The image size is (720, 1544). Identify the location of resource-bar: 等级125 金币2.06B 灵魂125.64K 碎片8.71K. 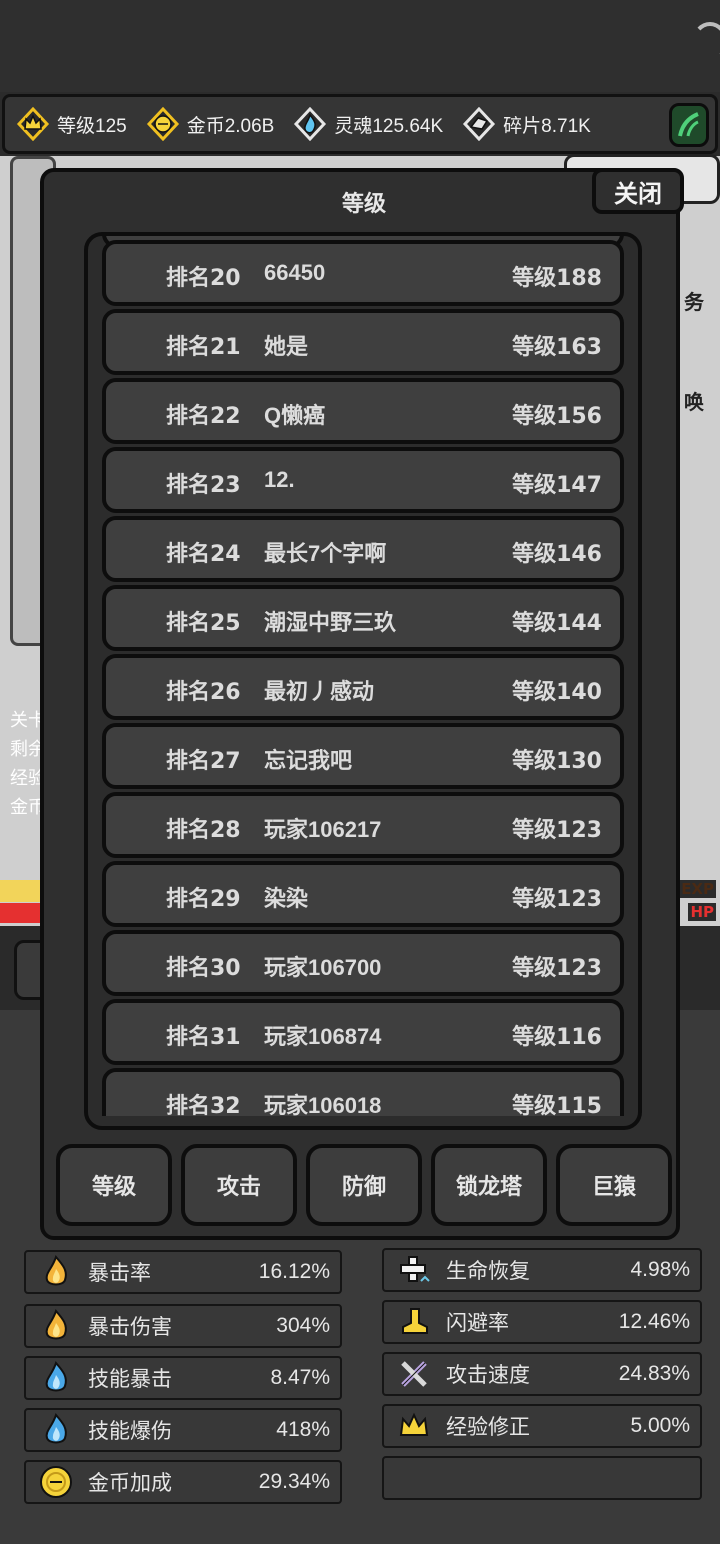
(360, 124).